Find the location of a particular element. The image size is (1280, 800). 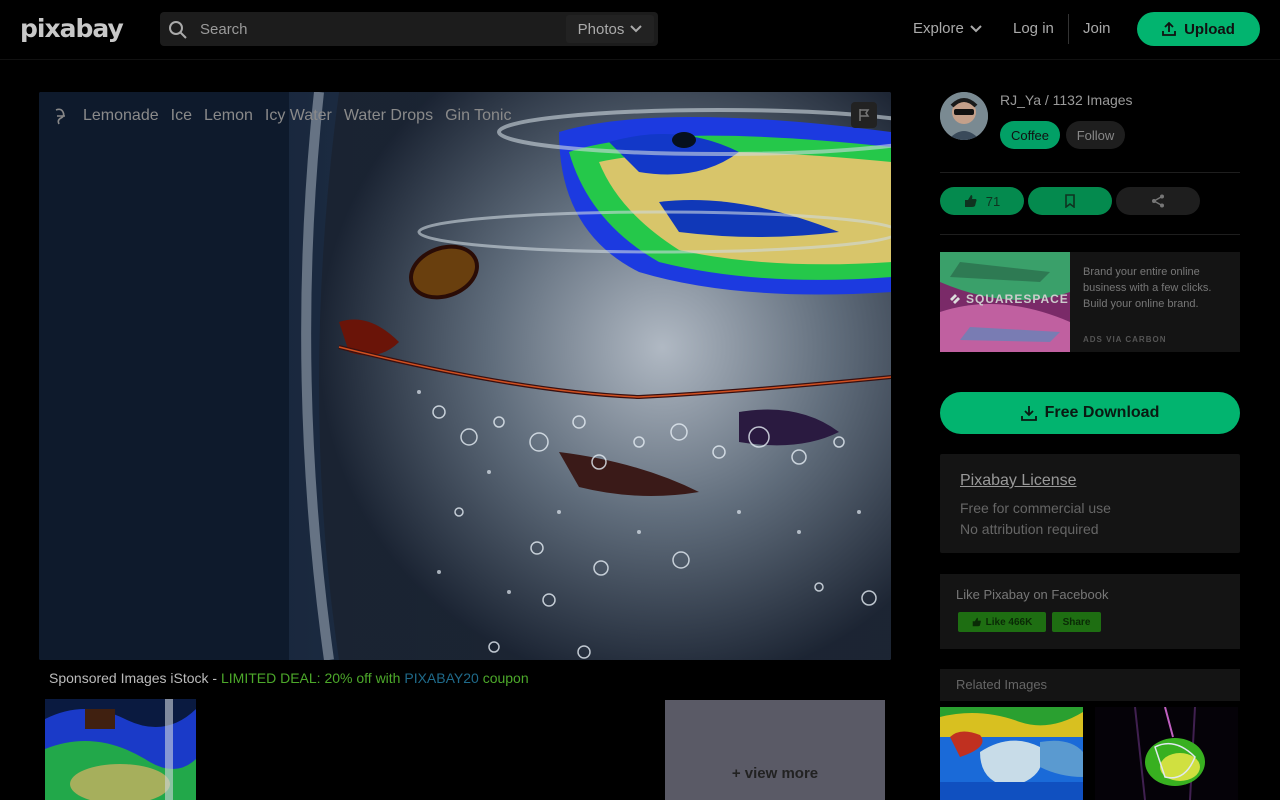

tag-icon is located at coordinates (60, 116).